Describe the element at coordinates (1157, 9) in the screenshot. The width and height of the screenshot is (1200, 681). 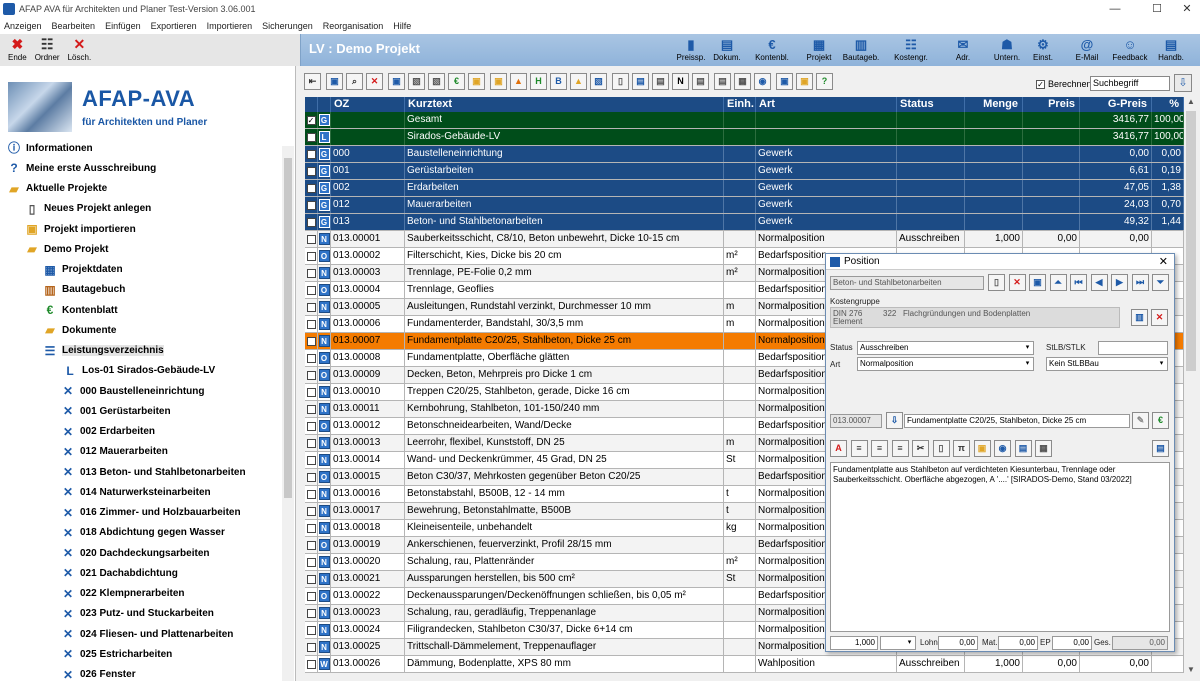
I see `maximize-button: ☐` at that location.